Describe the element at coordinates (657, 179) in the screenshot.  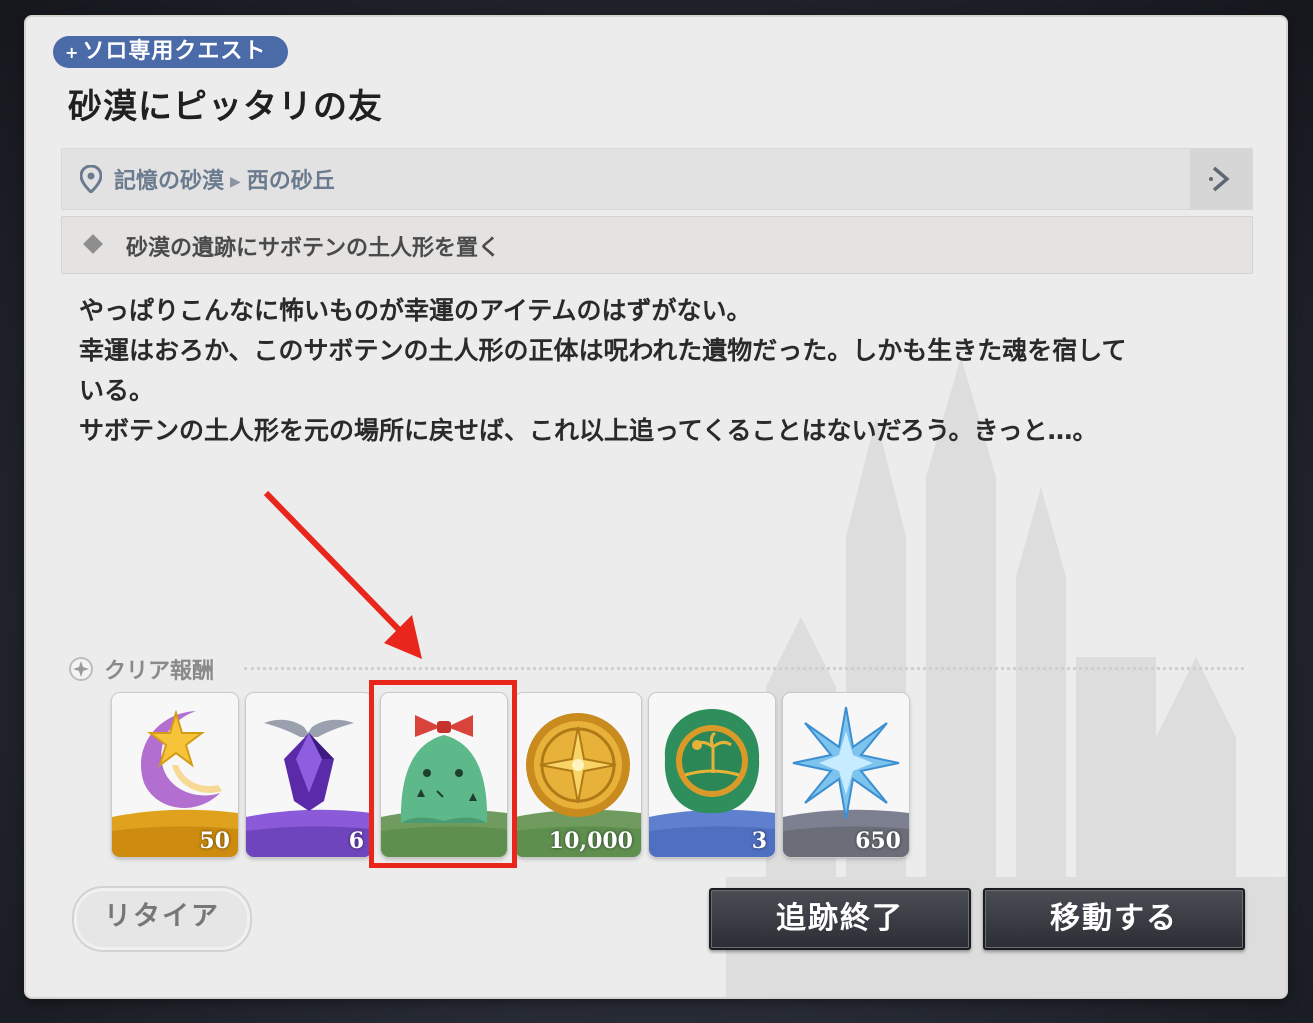
I see `location-bar: 記憶の砂漠 ▶ 西の砂丘` at that location.